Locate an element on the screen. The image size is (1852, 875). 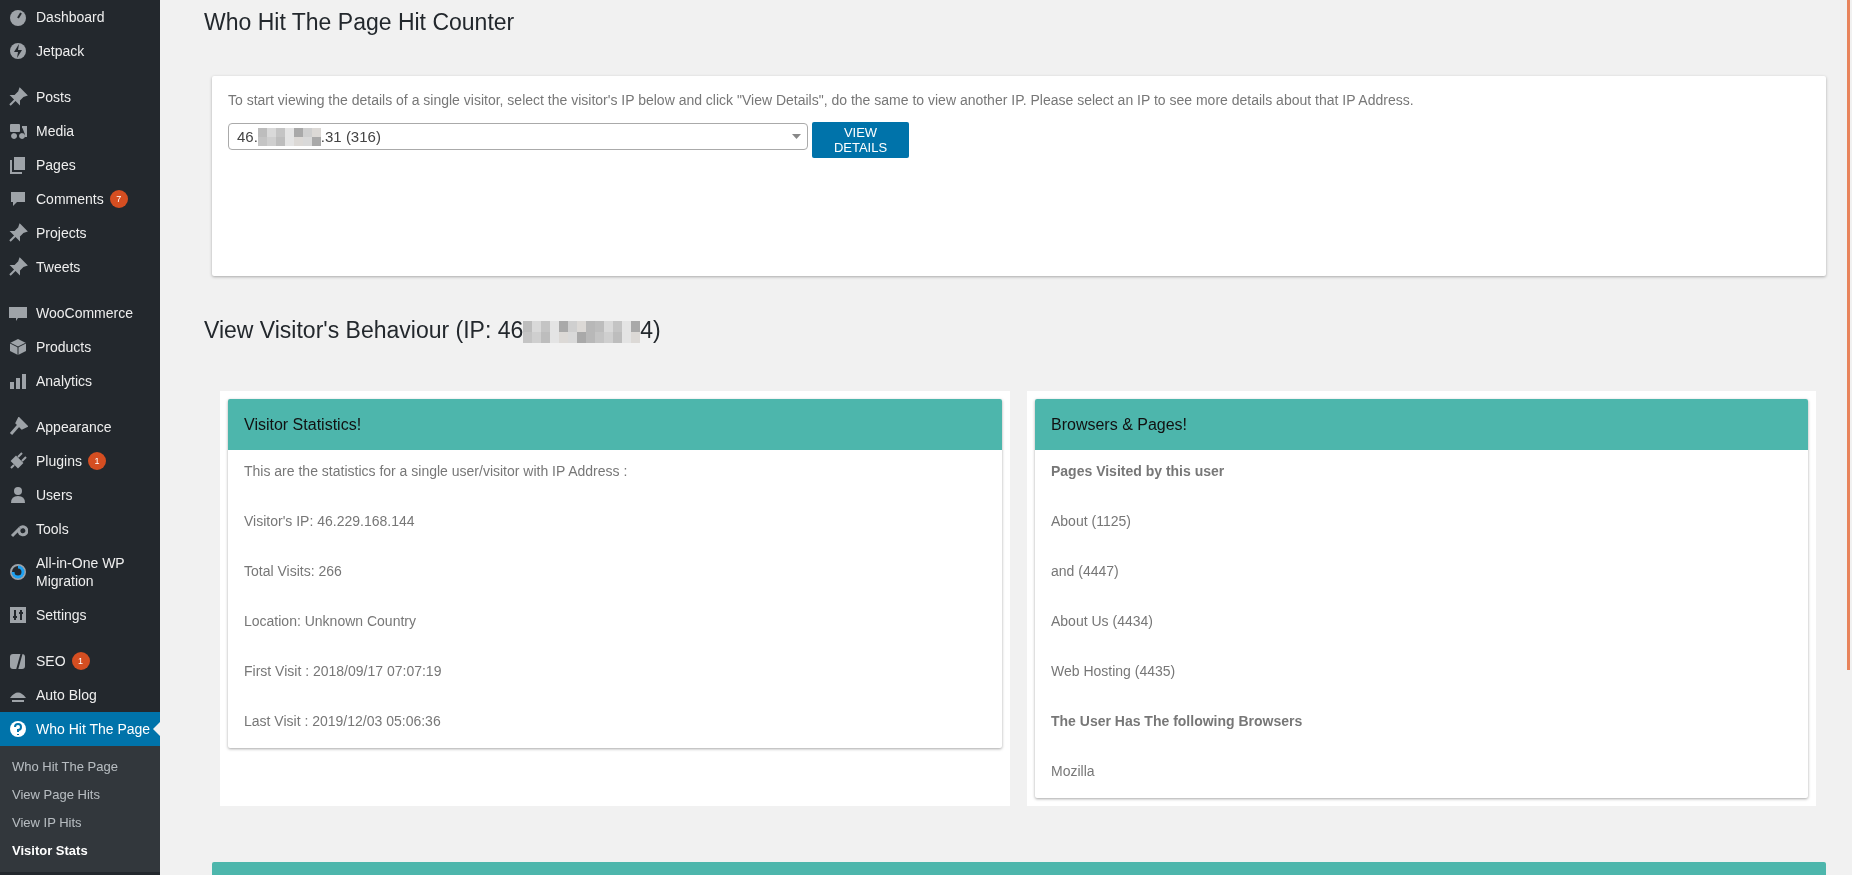
submenu-item: View IP Hits is located at coordinates (80, 823).